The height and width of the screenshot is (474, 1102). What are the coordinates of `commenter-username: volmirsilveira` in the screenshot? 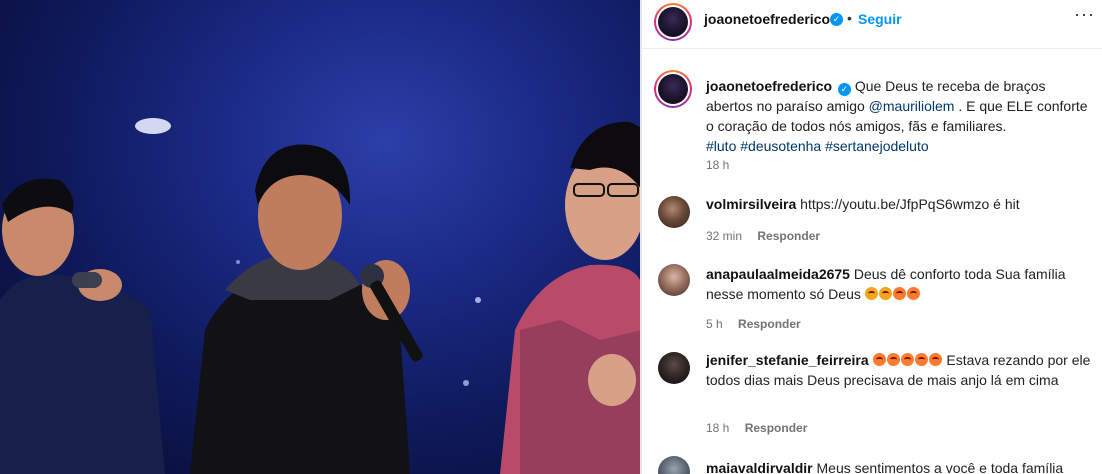 It's located at (751, 204).